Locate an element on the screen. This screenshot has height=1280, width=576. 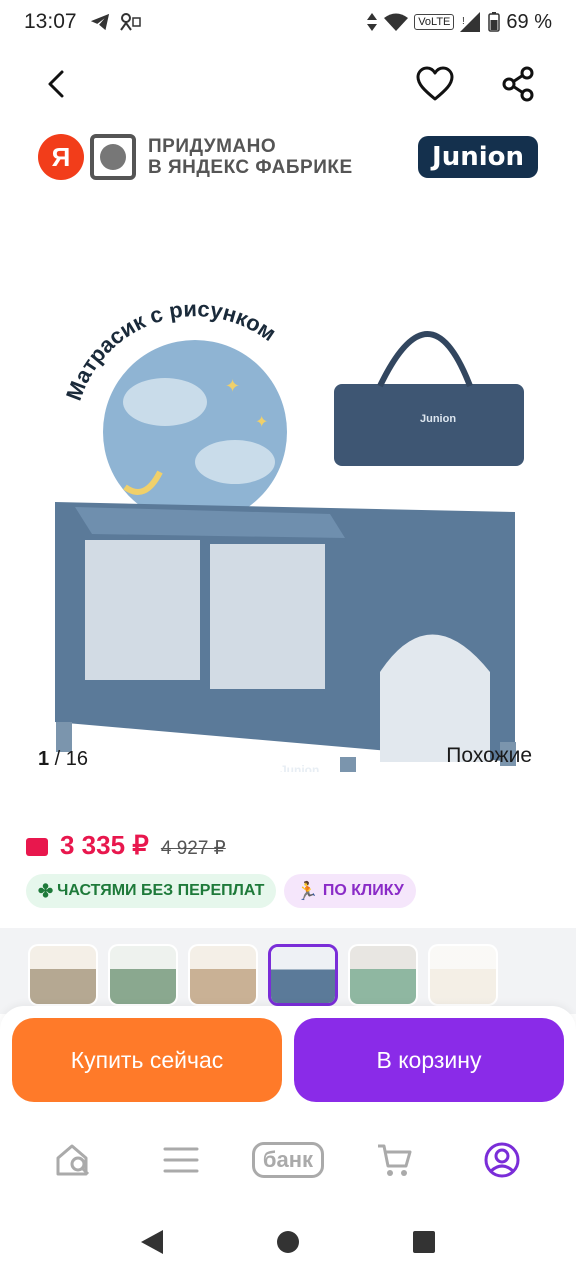
old-price: 4 927 ₽ is located at coordinates (193, 848).